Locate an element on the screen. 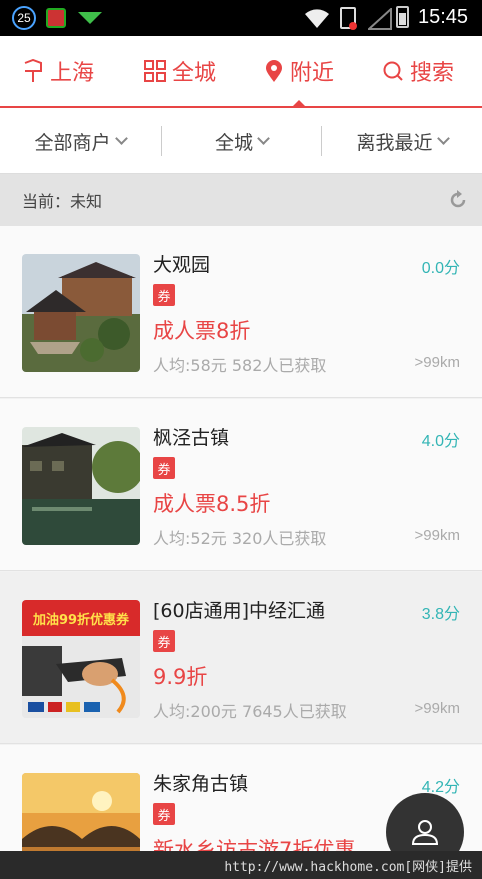 Image resolution: width=482 pixels, height=879 pixels. filter-merchants-label: 全部商户 is located at coordinates (72, 142).